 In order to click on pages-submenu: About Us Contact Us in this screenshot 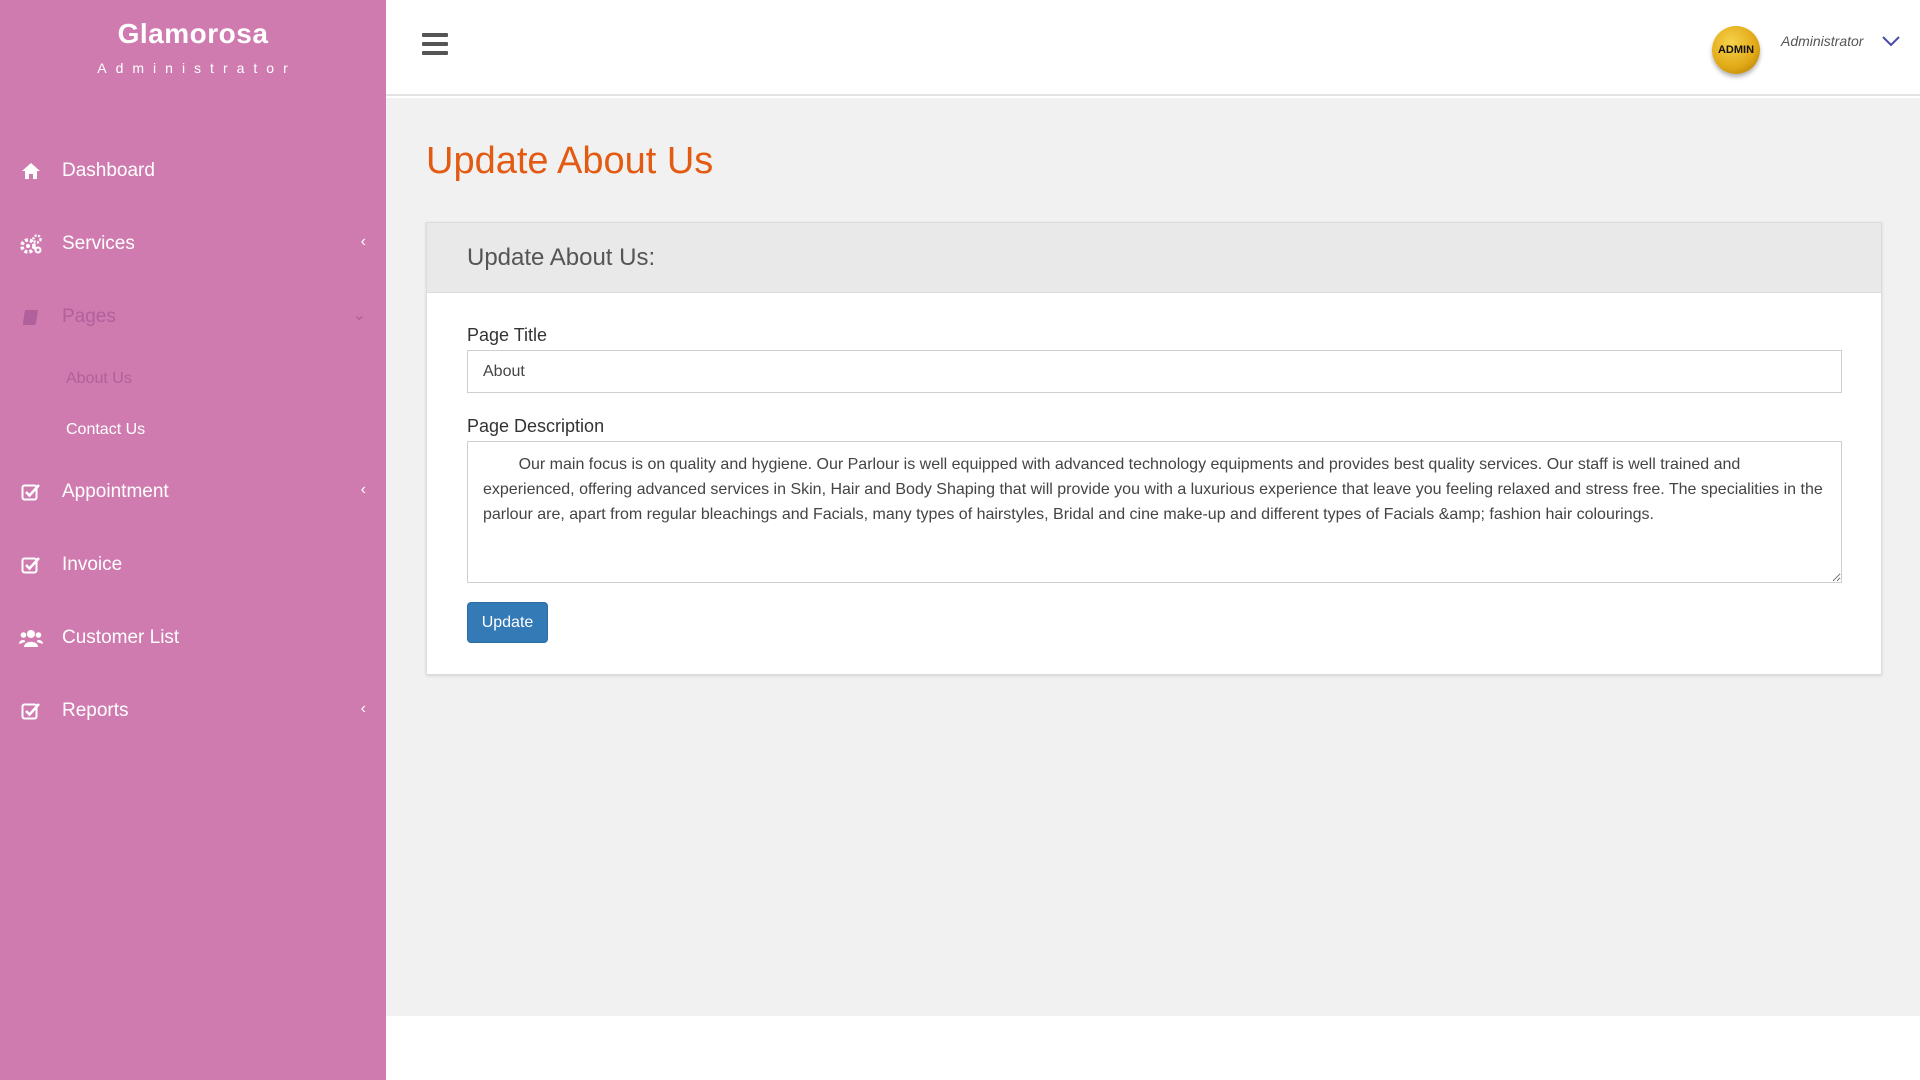, I will do `click(193, 404)`.